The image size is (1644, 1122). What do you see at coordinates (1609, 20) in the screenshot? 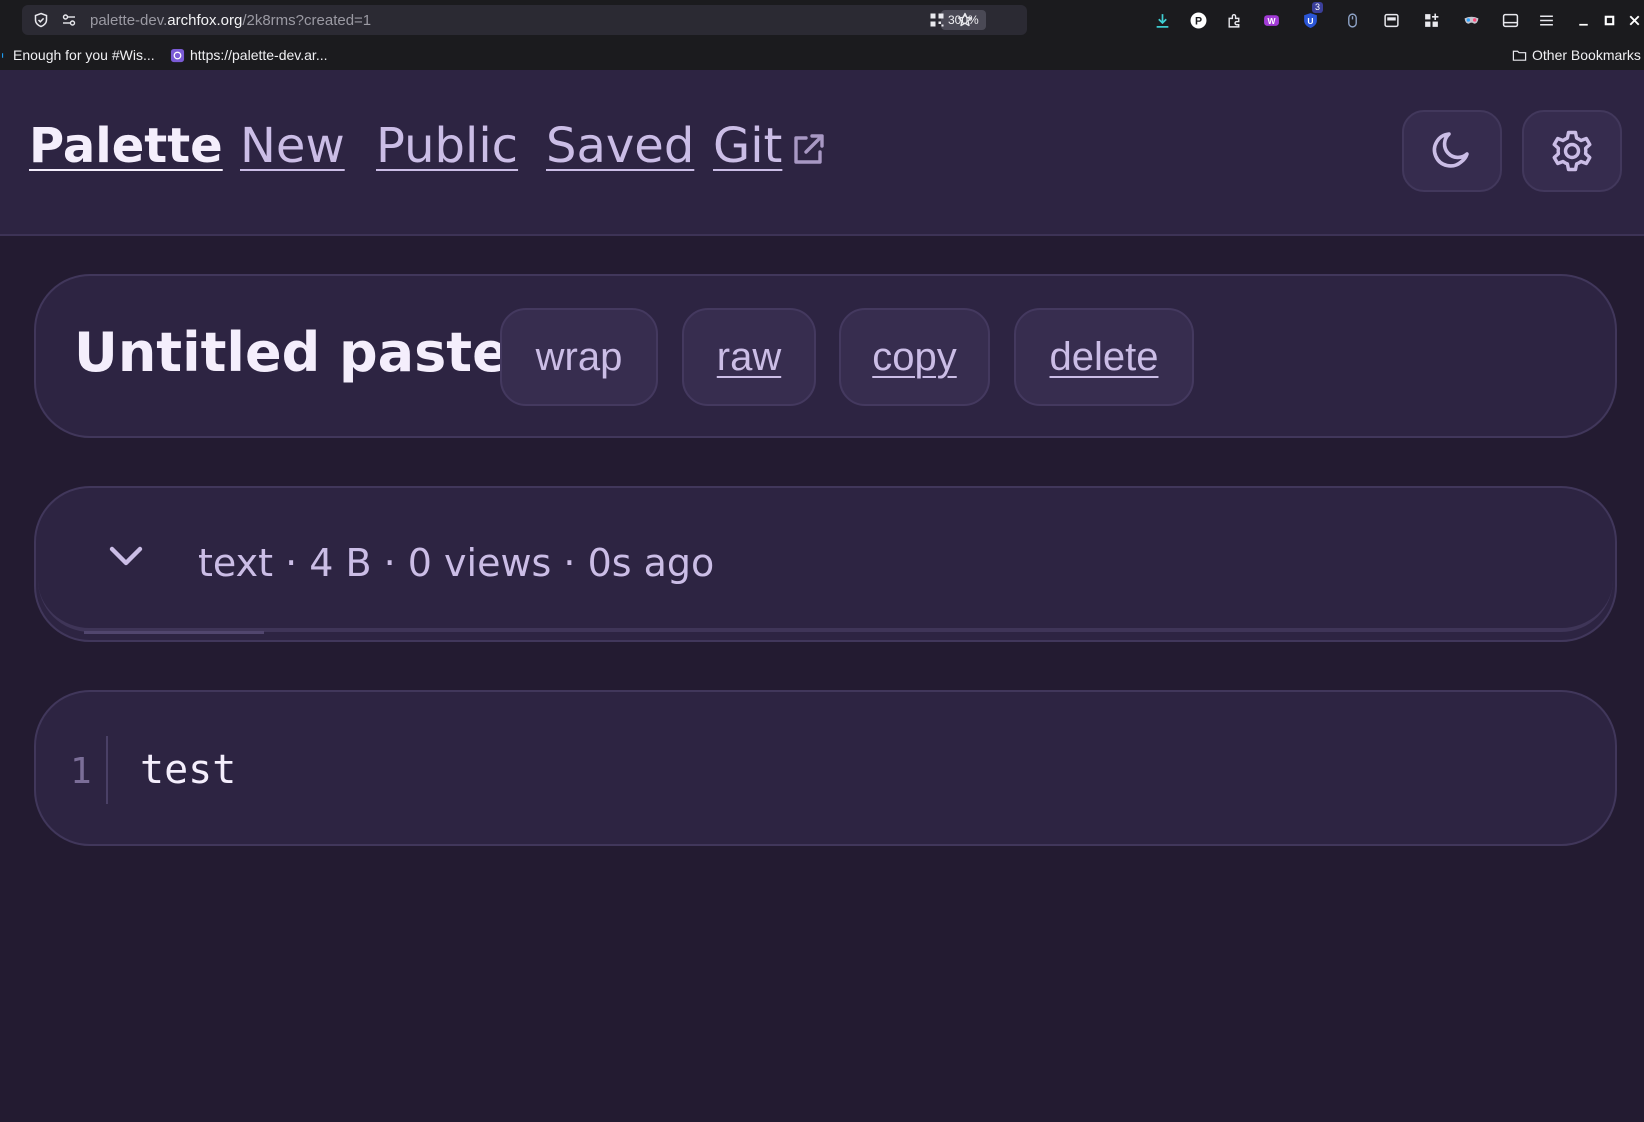
I see `maximize-icon` at bounding box center [1609, 20].